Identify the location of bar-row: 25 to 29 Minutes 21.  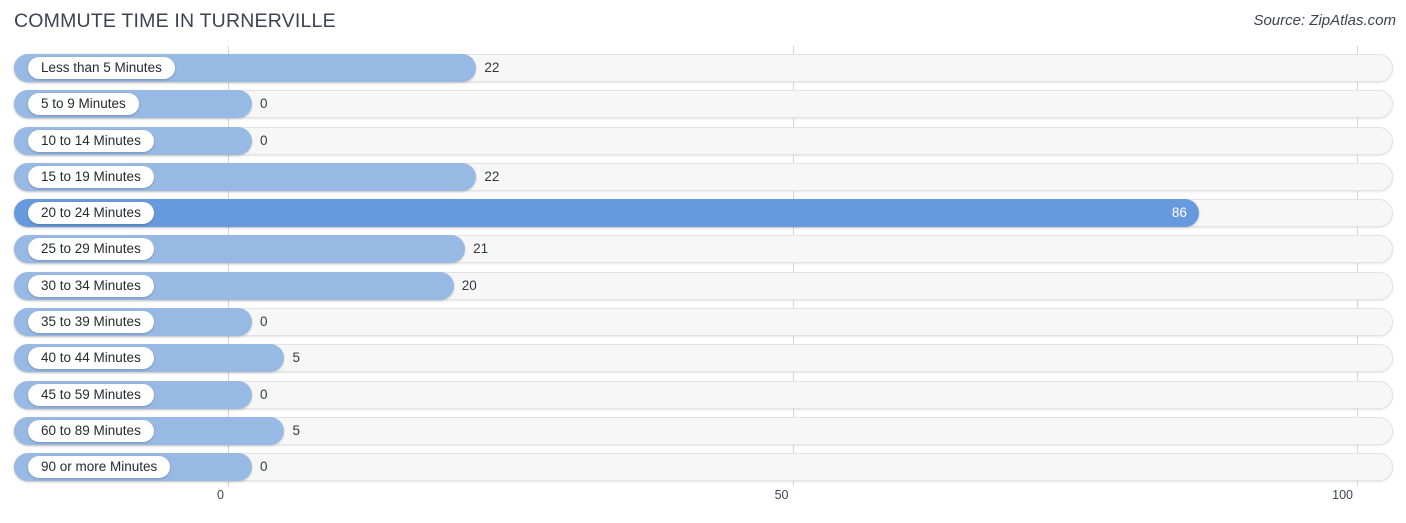
(703, 249).